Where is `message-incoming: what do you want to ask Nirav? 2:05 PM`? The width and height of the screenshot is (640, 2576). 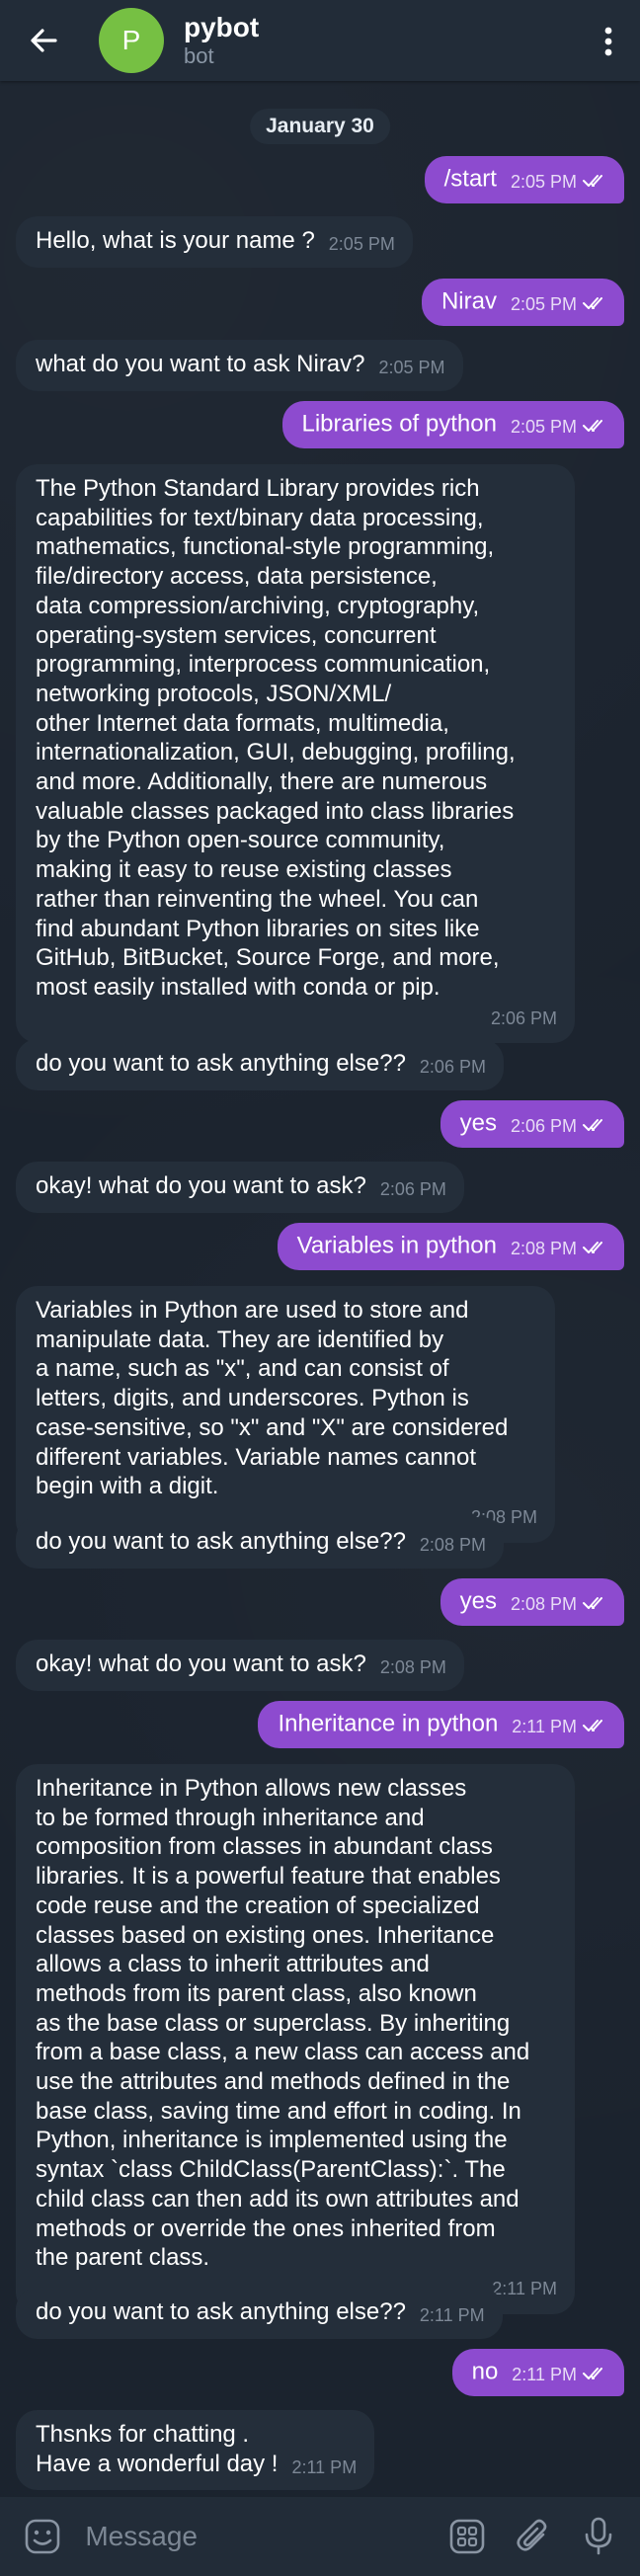 message-incoming: what do you want to ask Nirav? 2:05 PM is located at coordinates (239, 365).